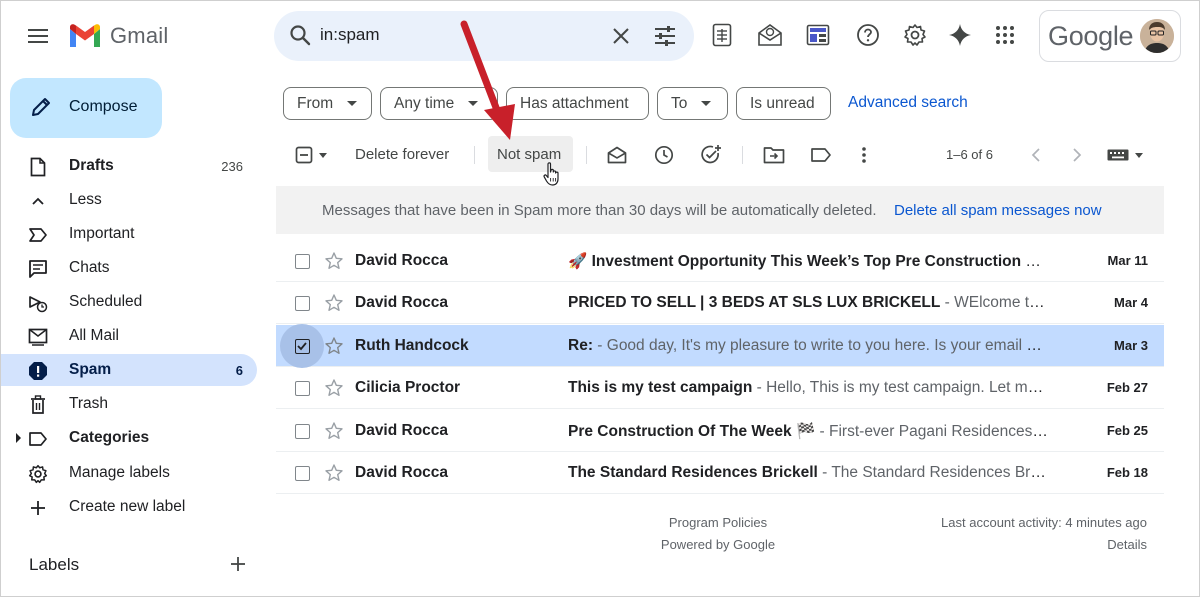 This screenshot has height=597, width=1200. What do you see at coordinates (91, 165) in the screenshot?
I see `sidebar-item-label: Drafts` at bounding box center [91, 165].